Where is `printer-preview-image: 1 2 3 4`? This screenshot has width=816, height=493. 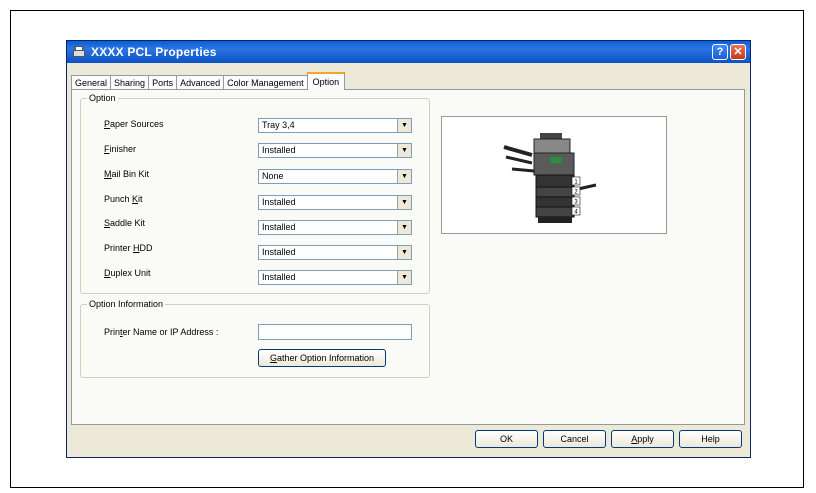
printer-preview-image: 1 2 3 4 is located at coordinates (554, 175).